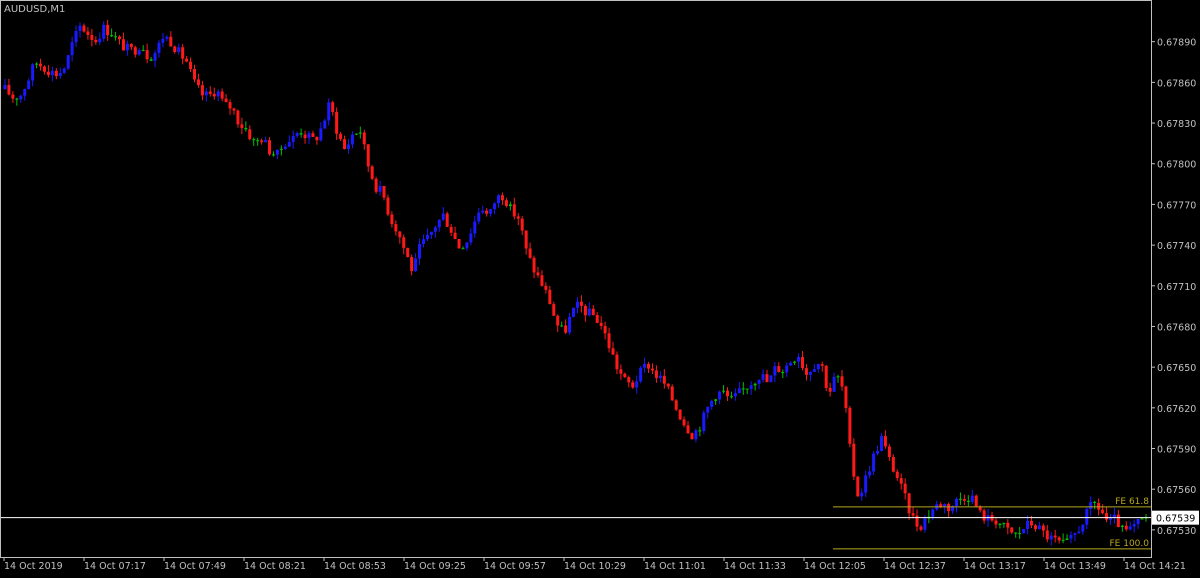 This screenshot has height=578, width=1200. What do you see at coordinates (595, 566) in the screenshot?
I see `time-tick-label: 14 Oct 10:29` at bounding box center [595, 566].